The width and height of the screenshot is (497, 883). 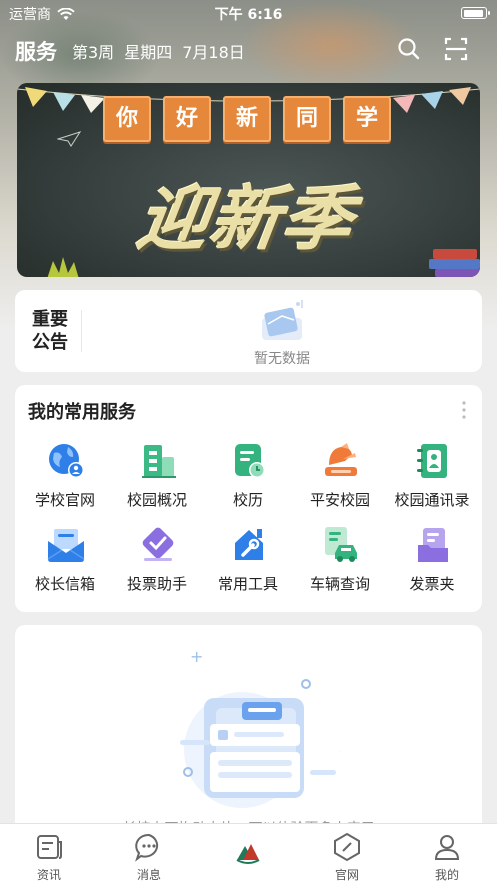 What do you see at coordinates (36, 52) in the screenshot?
I see `page-title: 服务` at bounding box center [36, 52].